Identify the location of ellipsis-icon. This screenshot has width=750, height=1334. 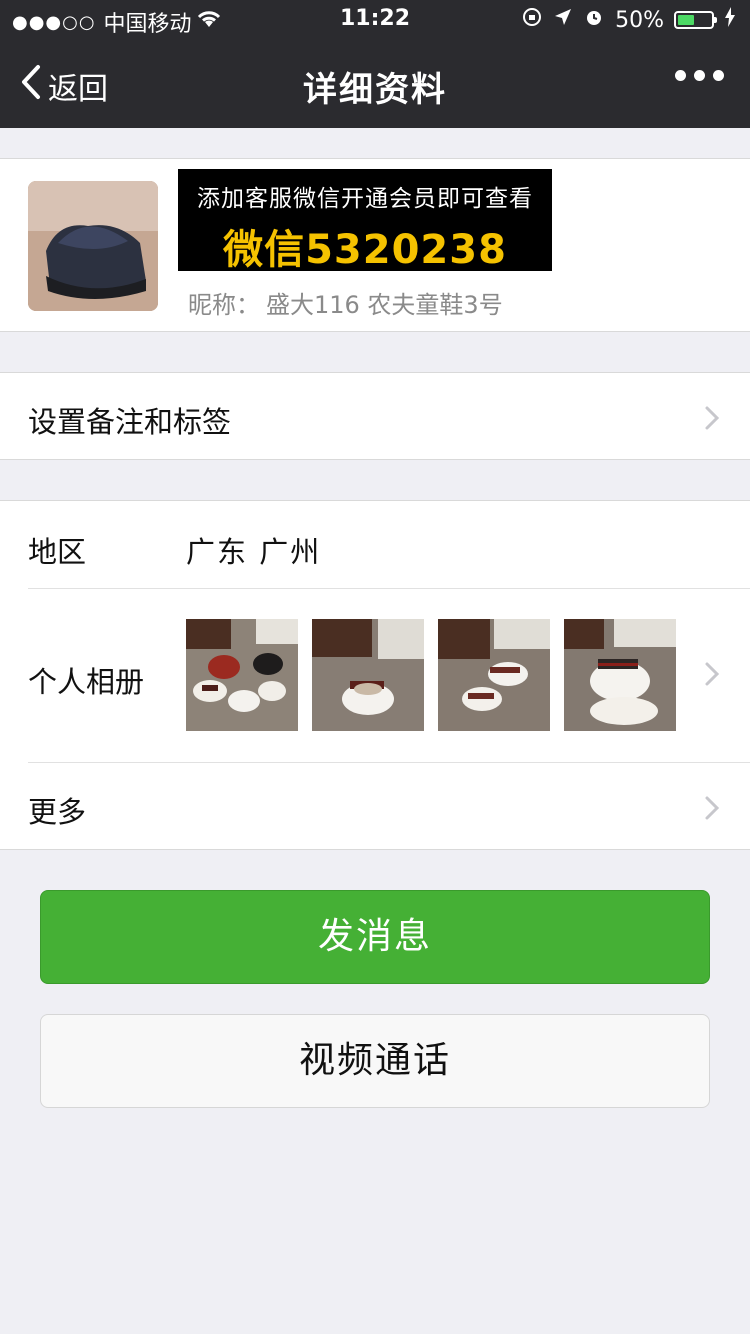
(680, 75).